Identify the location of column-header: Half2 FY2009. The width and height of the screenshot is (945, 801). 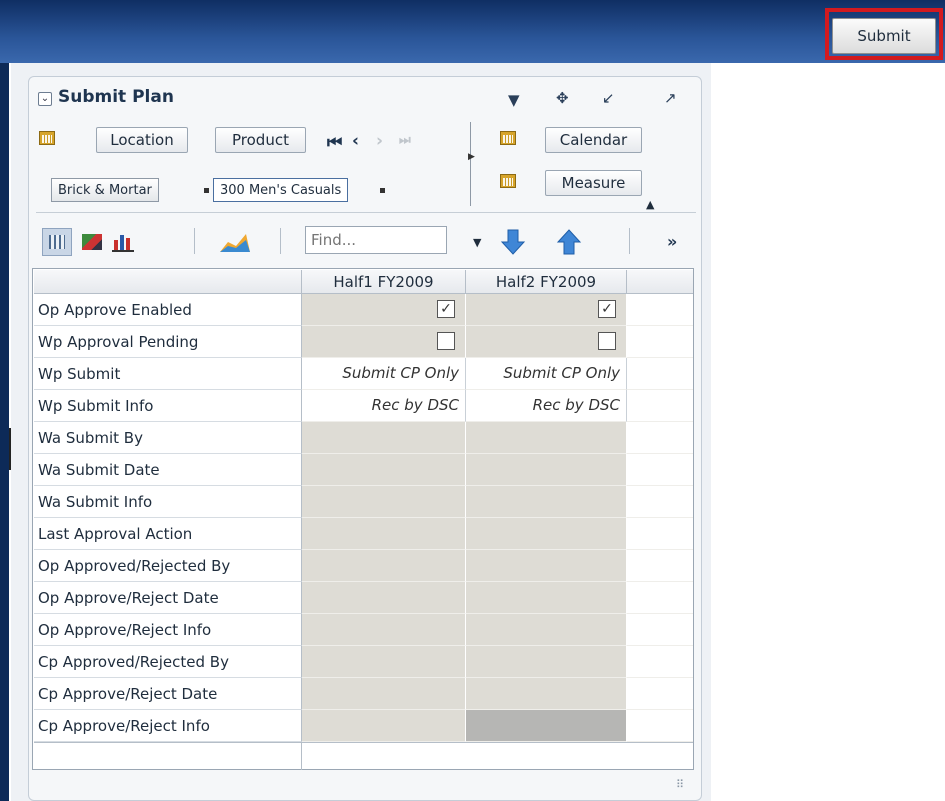
(546, 282).